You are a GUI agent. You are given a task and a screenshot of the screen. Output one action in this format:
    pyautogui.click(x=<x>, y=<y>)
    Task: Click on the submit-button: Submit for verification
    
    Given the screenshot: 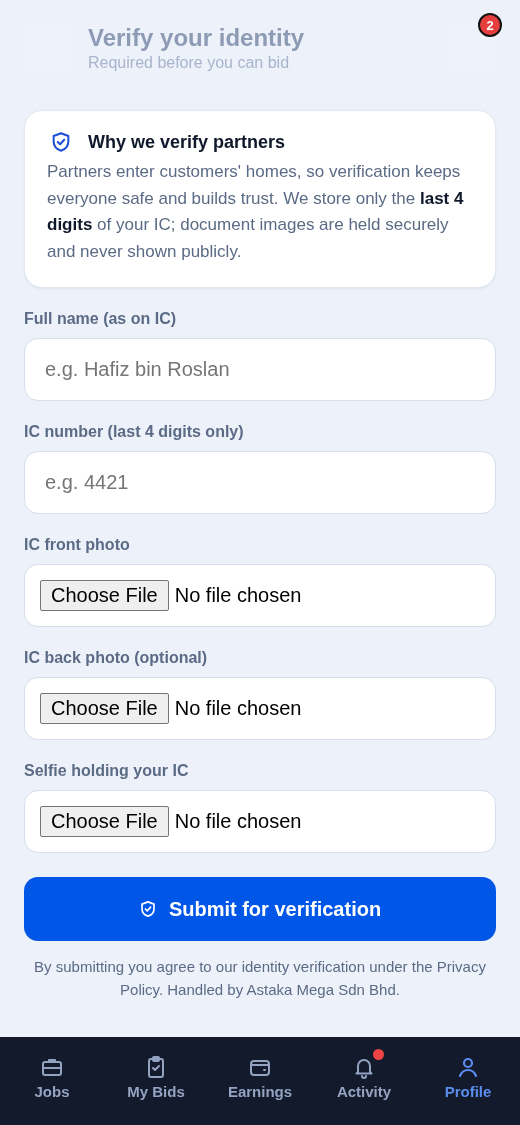 What is the action you would take?
    pyautogui.click(x=260, y=909)
    